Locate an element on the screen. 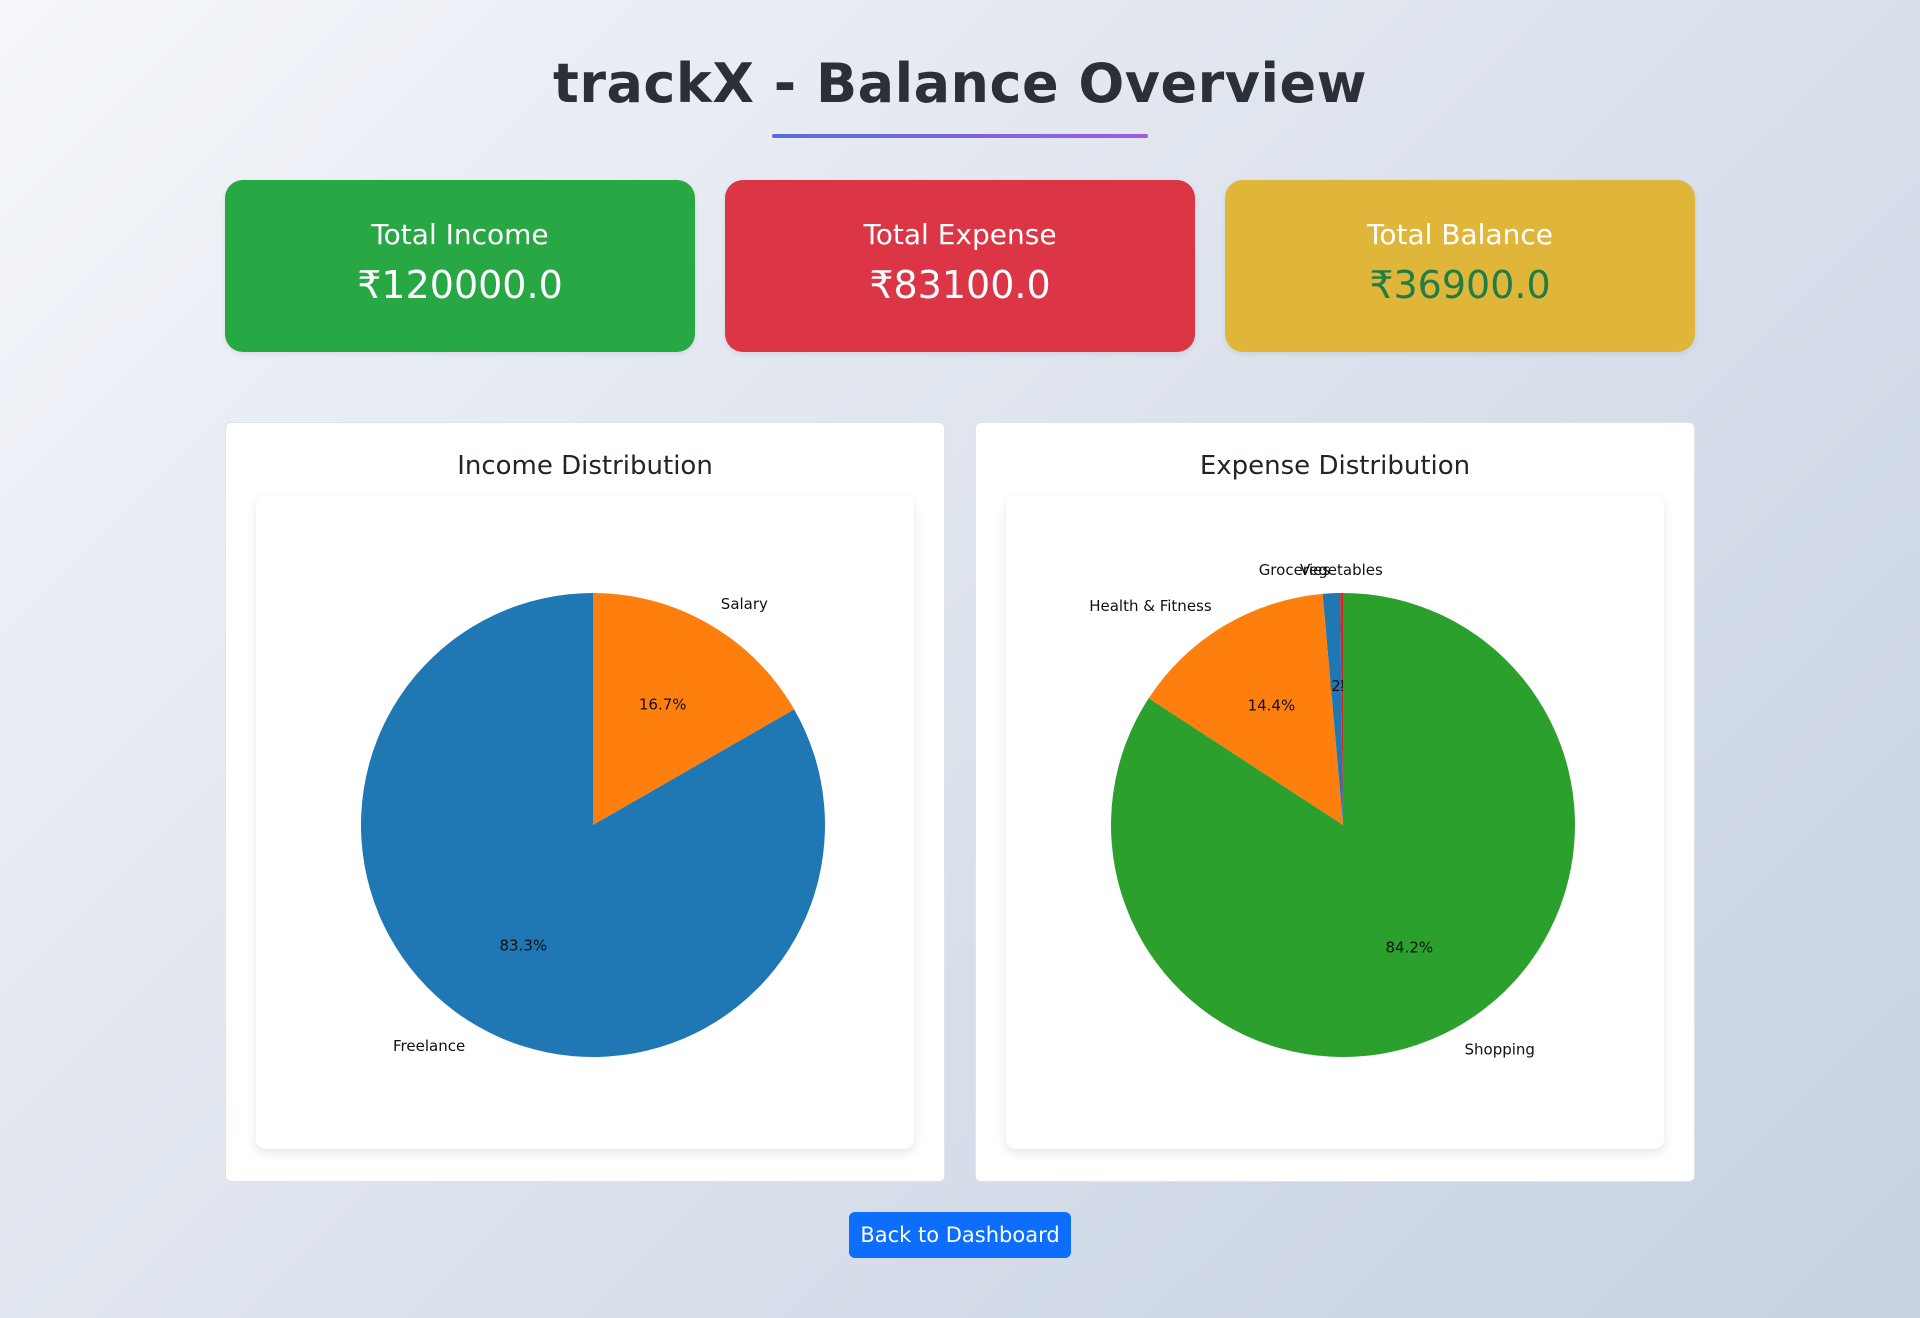 This screenshot has height=1318, width=1920. pie-0-salary-pct-label: 16.7% is located at coordinates (663, 705).